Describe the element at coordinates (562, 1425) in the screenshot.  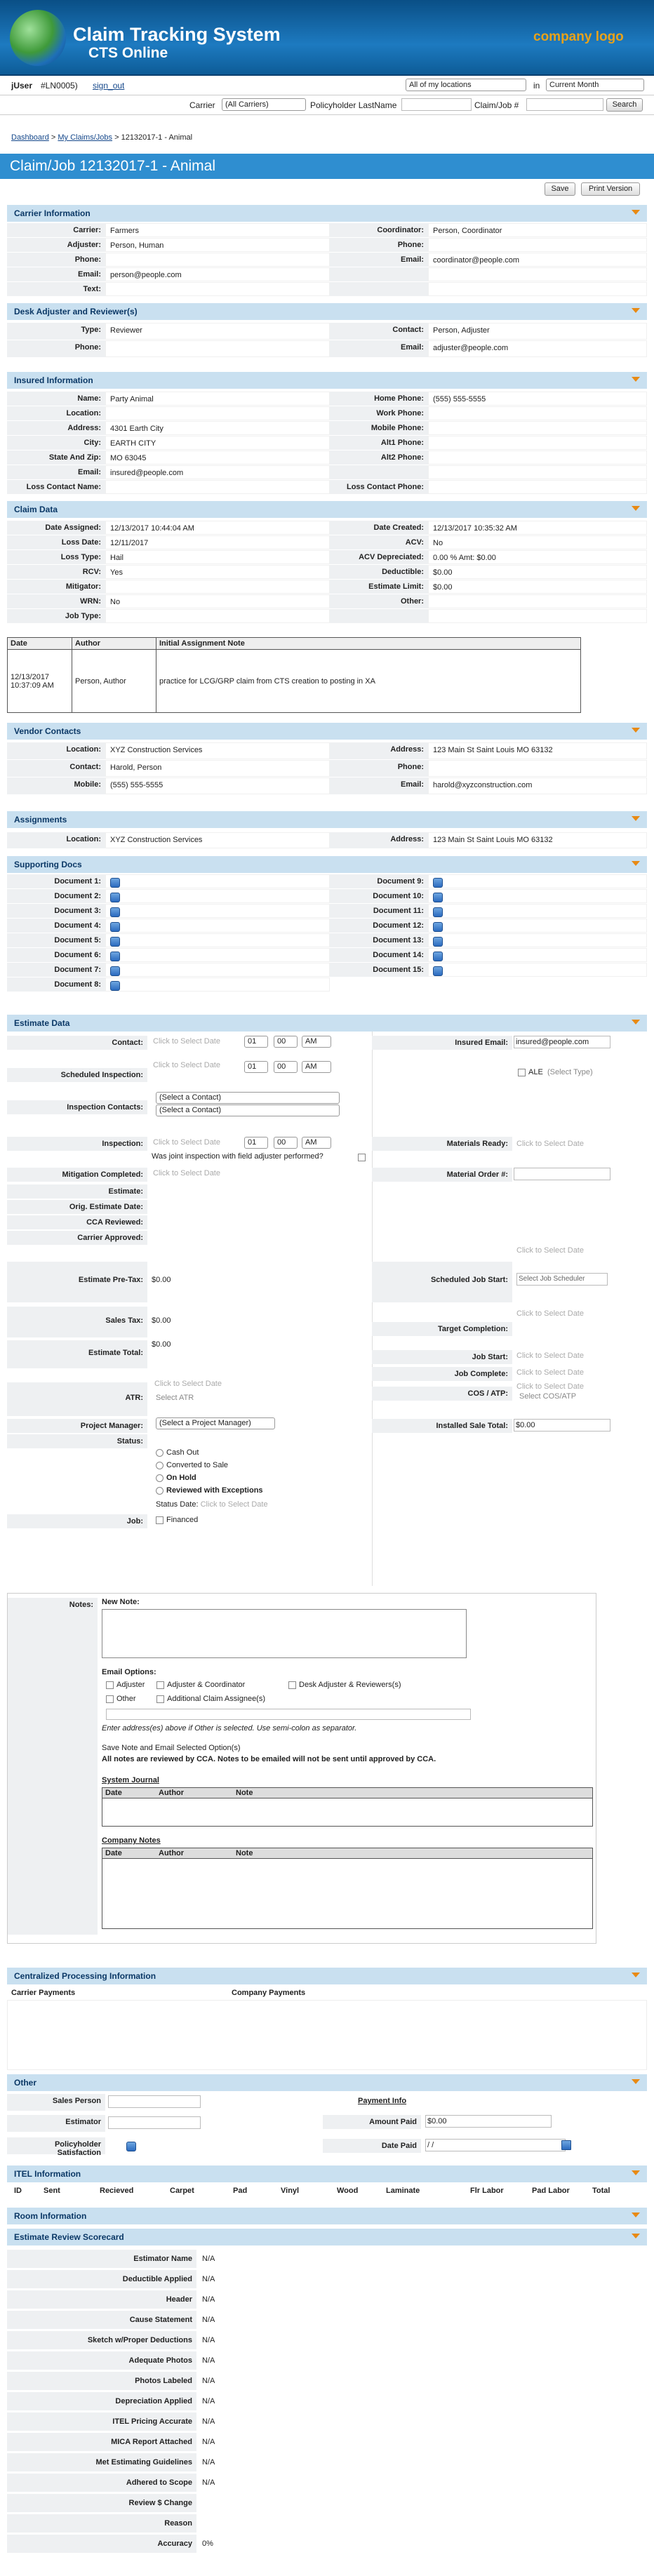
I see `installed-sale-input: $0.00` at that location.